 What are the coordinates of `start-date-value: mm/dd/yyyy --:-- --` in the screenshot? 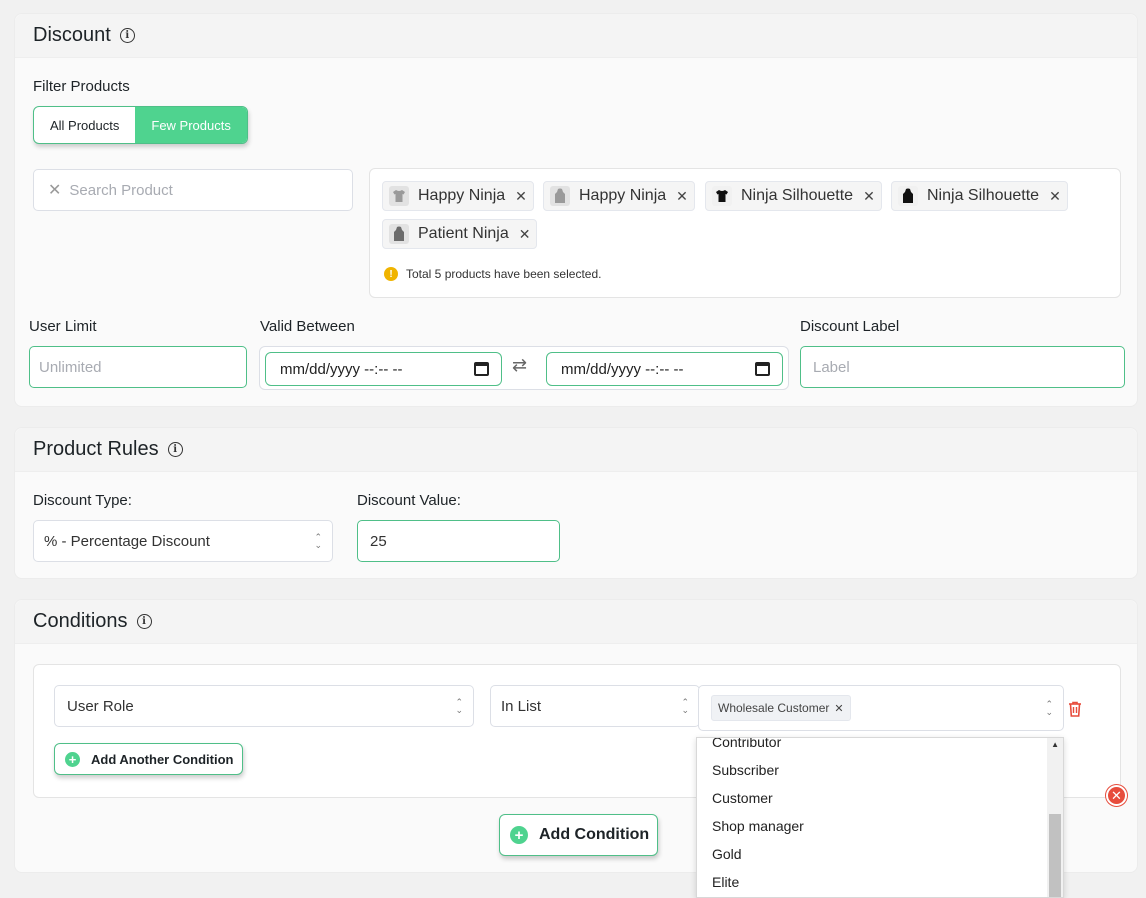 It's located at (341, 369).